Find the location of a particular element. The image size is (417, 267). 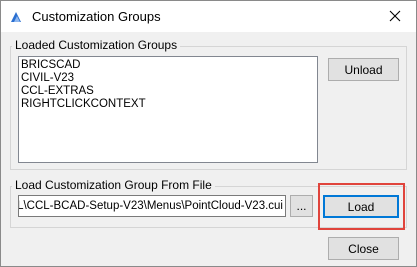

list-item: CIVIL-V23 is located at coordinates (169, 78).